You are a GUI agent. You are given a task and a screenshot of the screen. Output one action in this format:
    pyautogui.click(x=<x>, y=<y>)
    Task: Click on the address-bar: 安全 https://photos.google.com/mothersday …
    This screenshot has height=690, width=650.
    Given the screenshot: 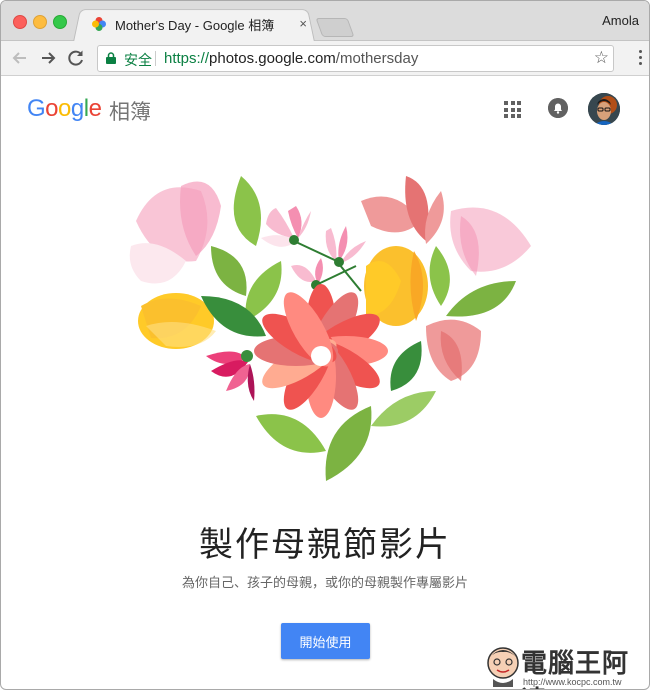 What is the action you would take?
    pyautogui.click(x=355, y=58)
    